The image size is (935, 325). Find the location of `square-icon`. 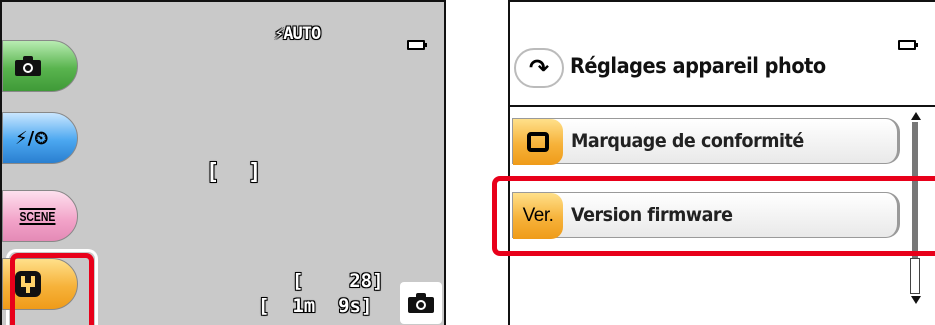

square-icon is located at coordinates (538, 142).